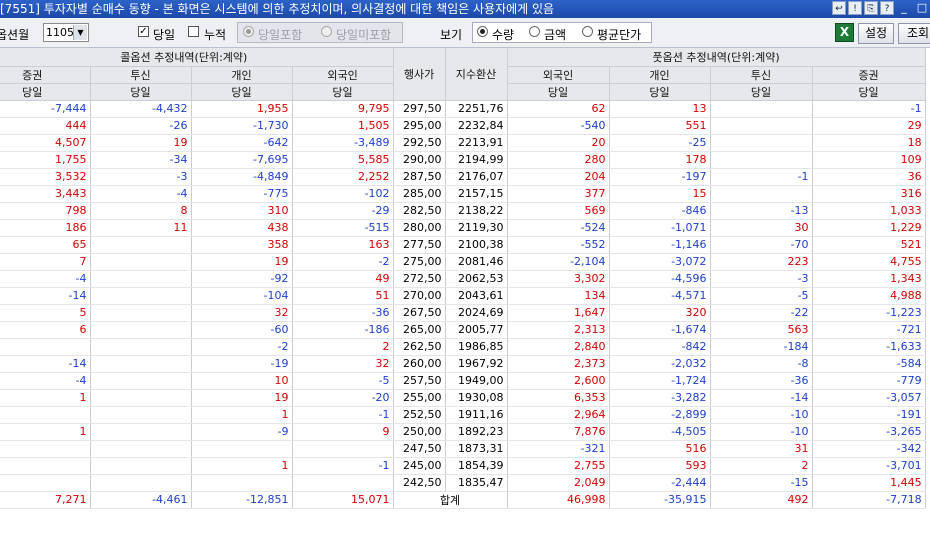 This screenshot has width=930, height=537. I want to click on put-cell: -3,057, so click(869, 398).